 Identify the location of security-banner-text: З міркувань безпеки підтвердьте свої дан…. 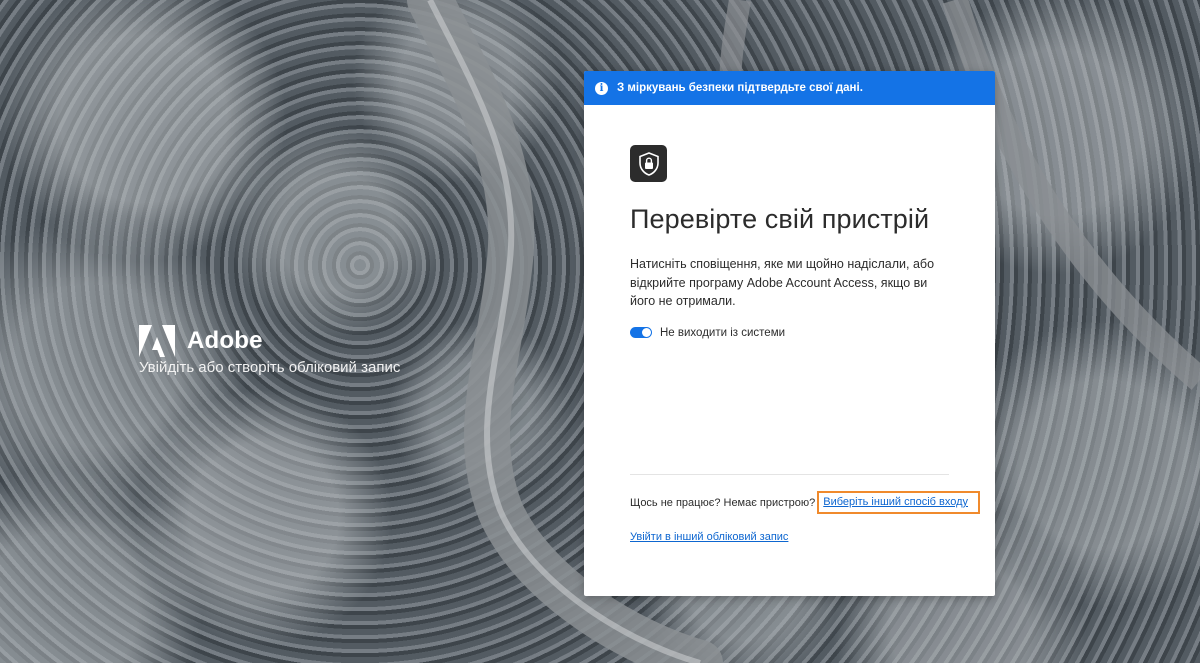
(740, 88).